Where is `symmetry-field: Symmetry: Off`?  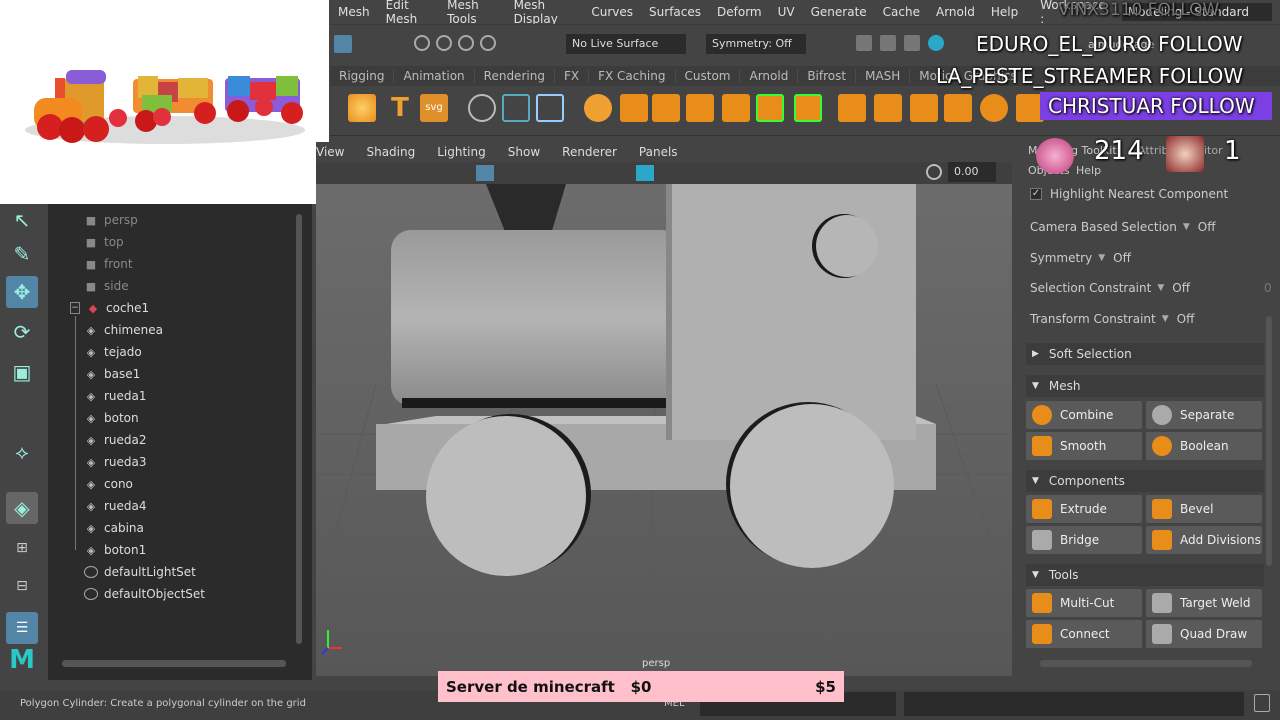 symmetry-field: Symmetry: Off is located at coordinates (756, 44).